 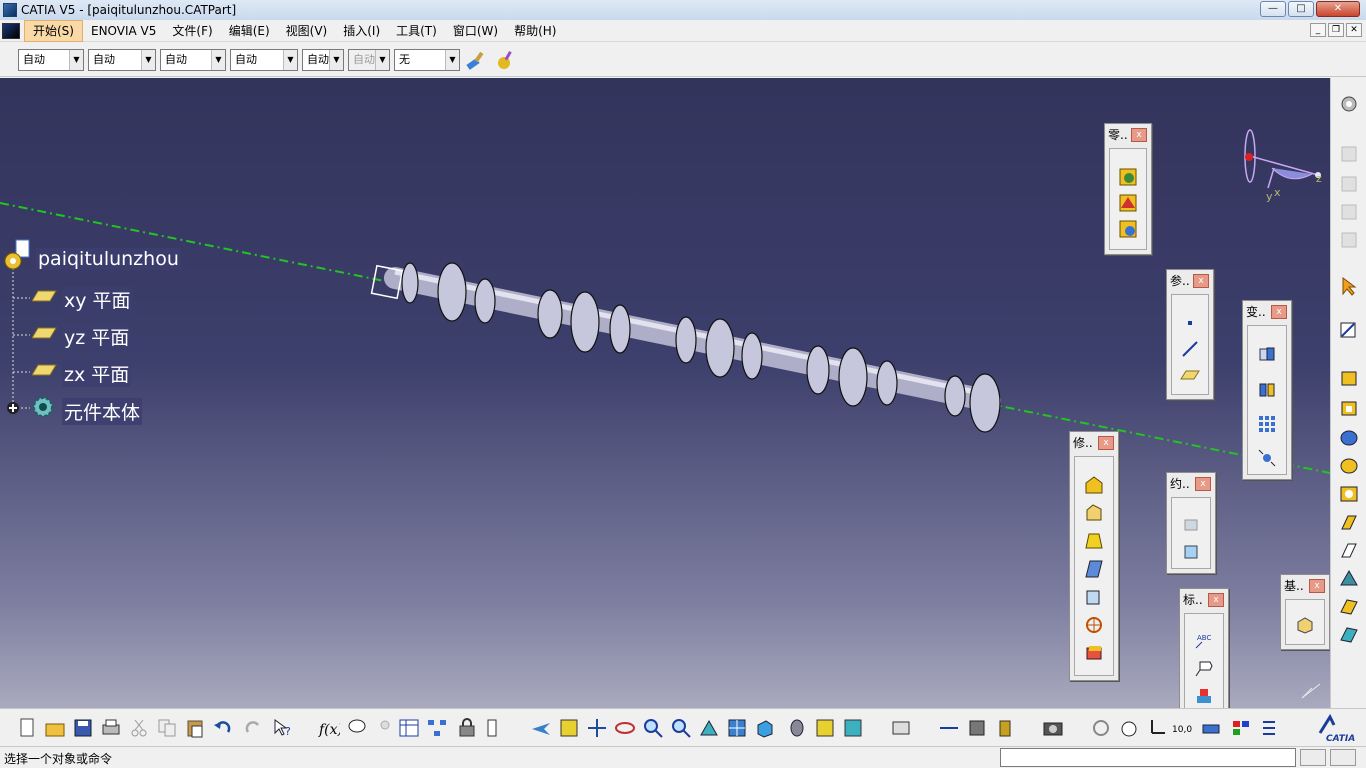 What do you see at coordinates (1190, 349) in the screenshot?
I see `line-icon` at bounding box center [1190, 349].